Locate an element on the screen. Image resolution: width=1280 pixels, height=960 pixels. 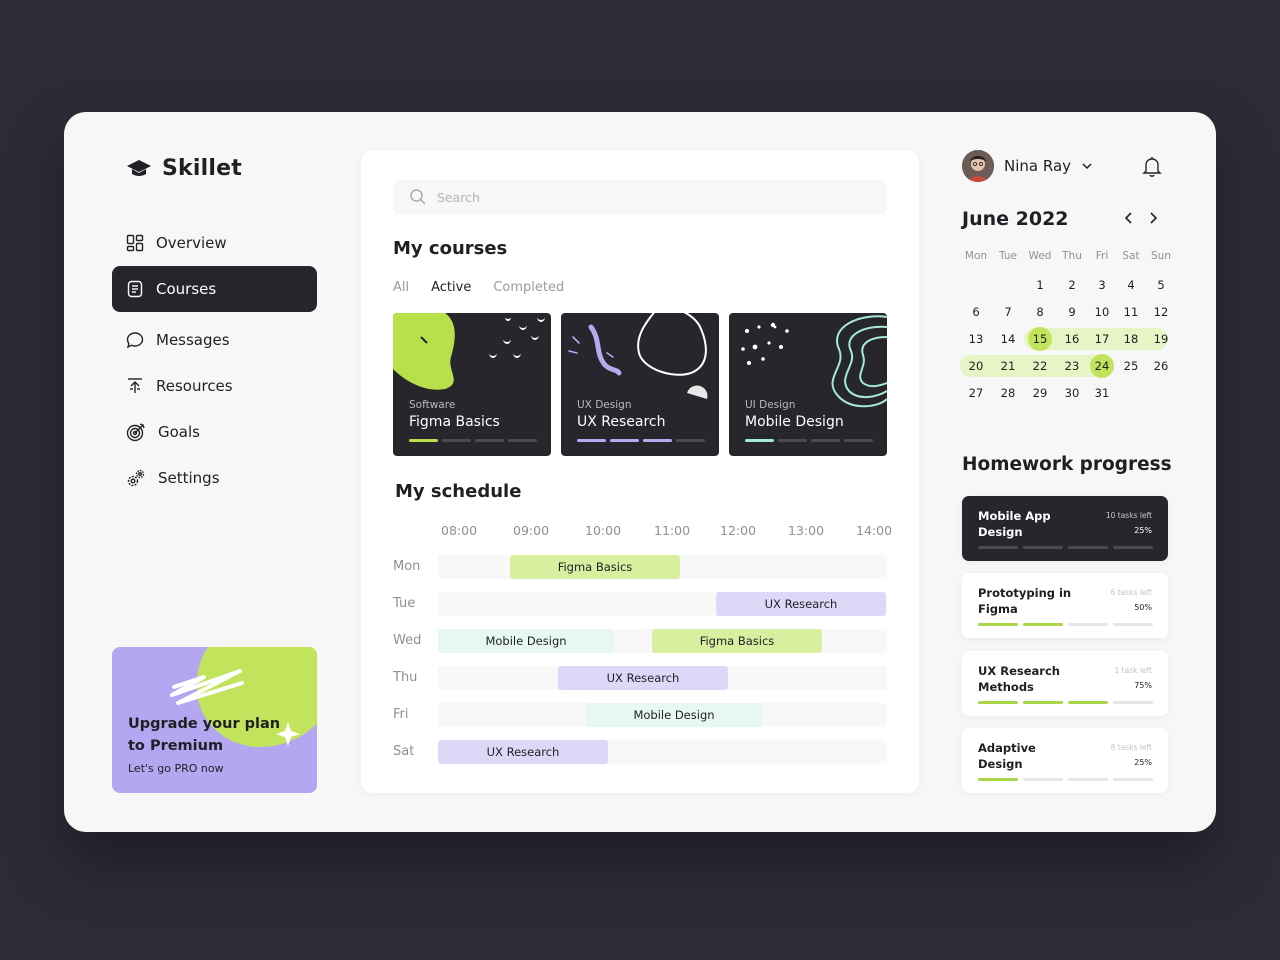
time-label: 11:00 is located at coordinates (672, 530).